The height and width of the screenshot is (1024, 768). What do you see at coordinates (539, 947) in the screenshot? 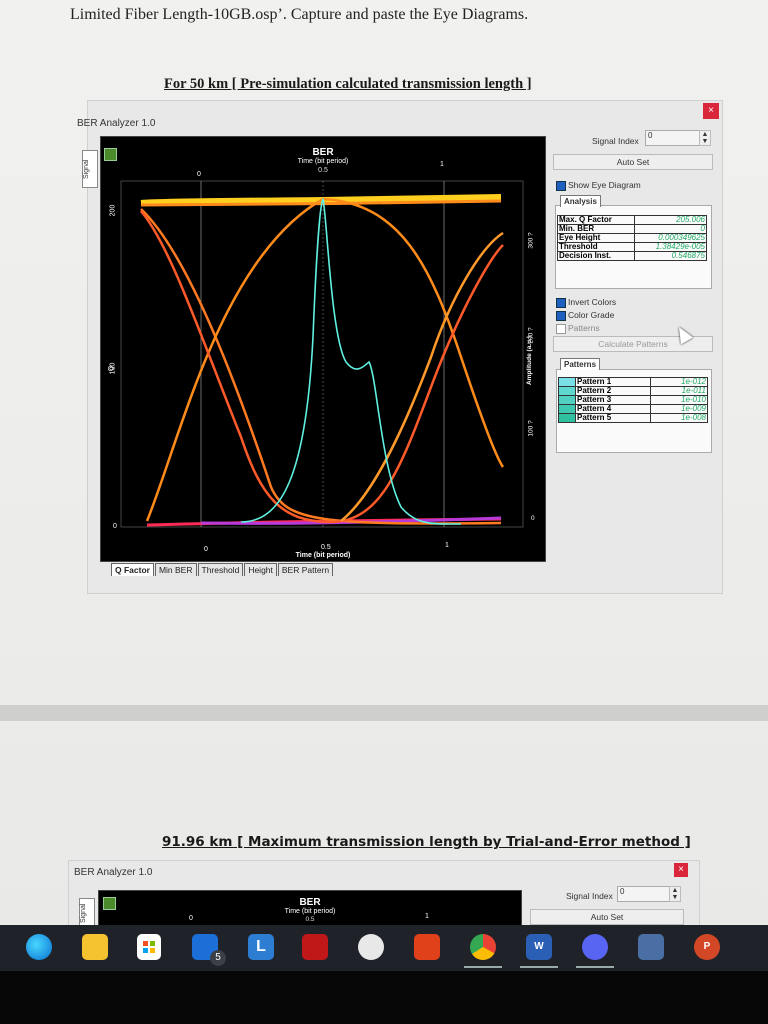
I see `word-icon: W` at bounding box center [539, 947].